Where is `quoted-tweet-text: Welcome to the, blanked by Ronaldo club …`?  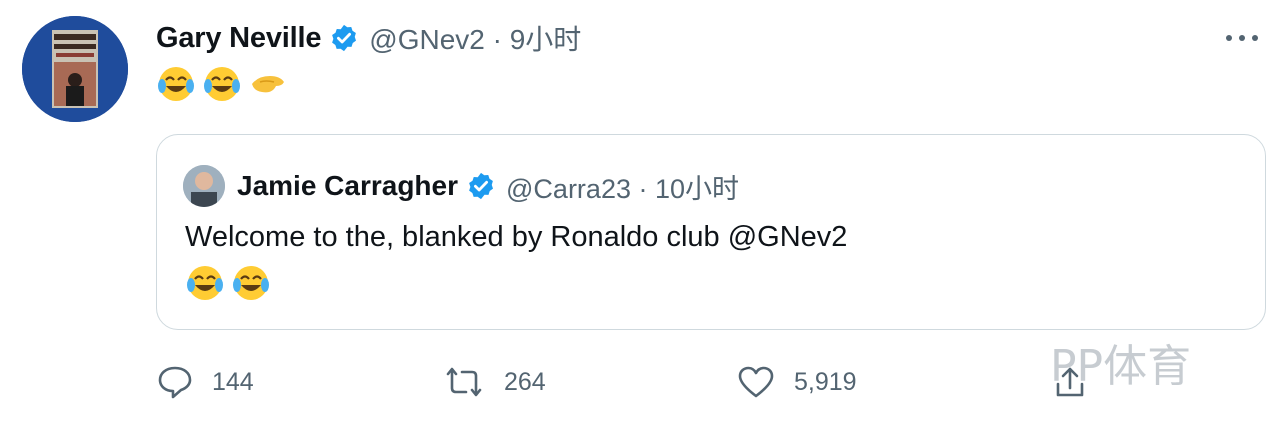
quoted-tweet-text: Welcome to the, blanked by Ronaldo club … is located at coordinates (516, 237).